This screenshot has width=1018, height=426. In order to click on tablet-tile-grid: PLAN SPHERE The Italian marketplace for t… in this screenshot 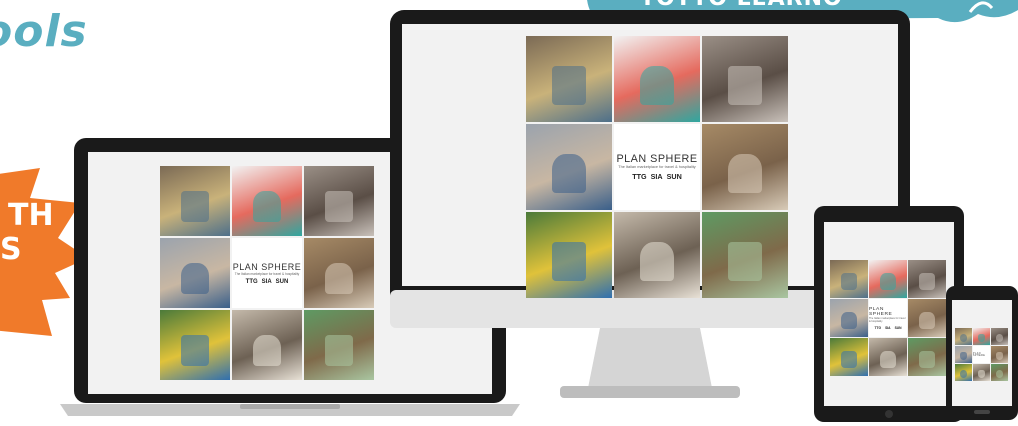, I will do `click(888, 318)`.